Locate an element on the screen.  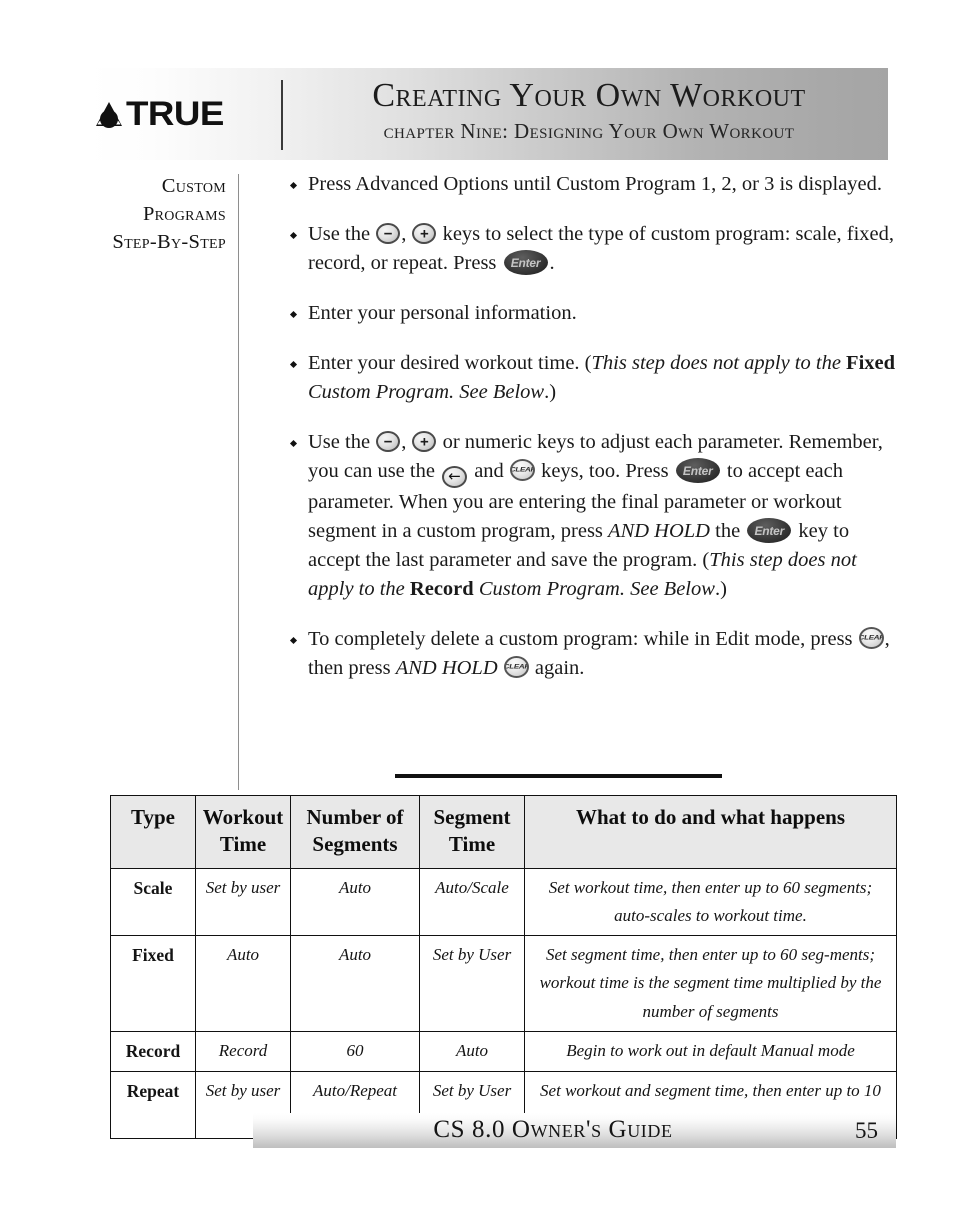
bullet-personal-info: Enter your personal information. is located at coordinates (591, 313).